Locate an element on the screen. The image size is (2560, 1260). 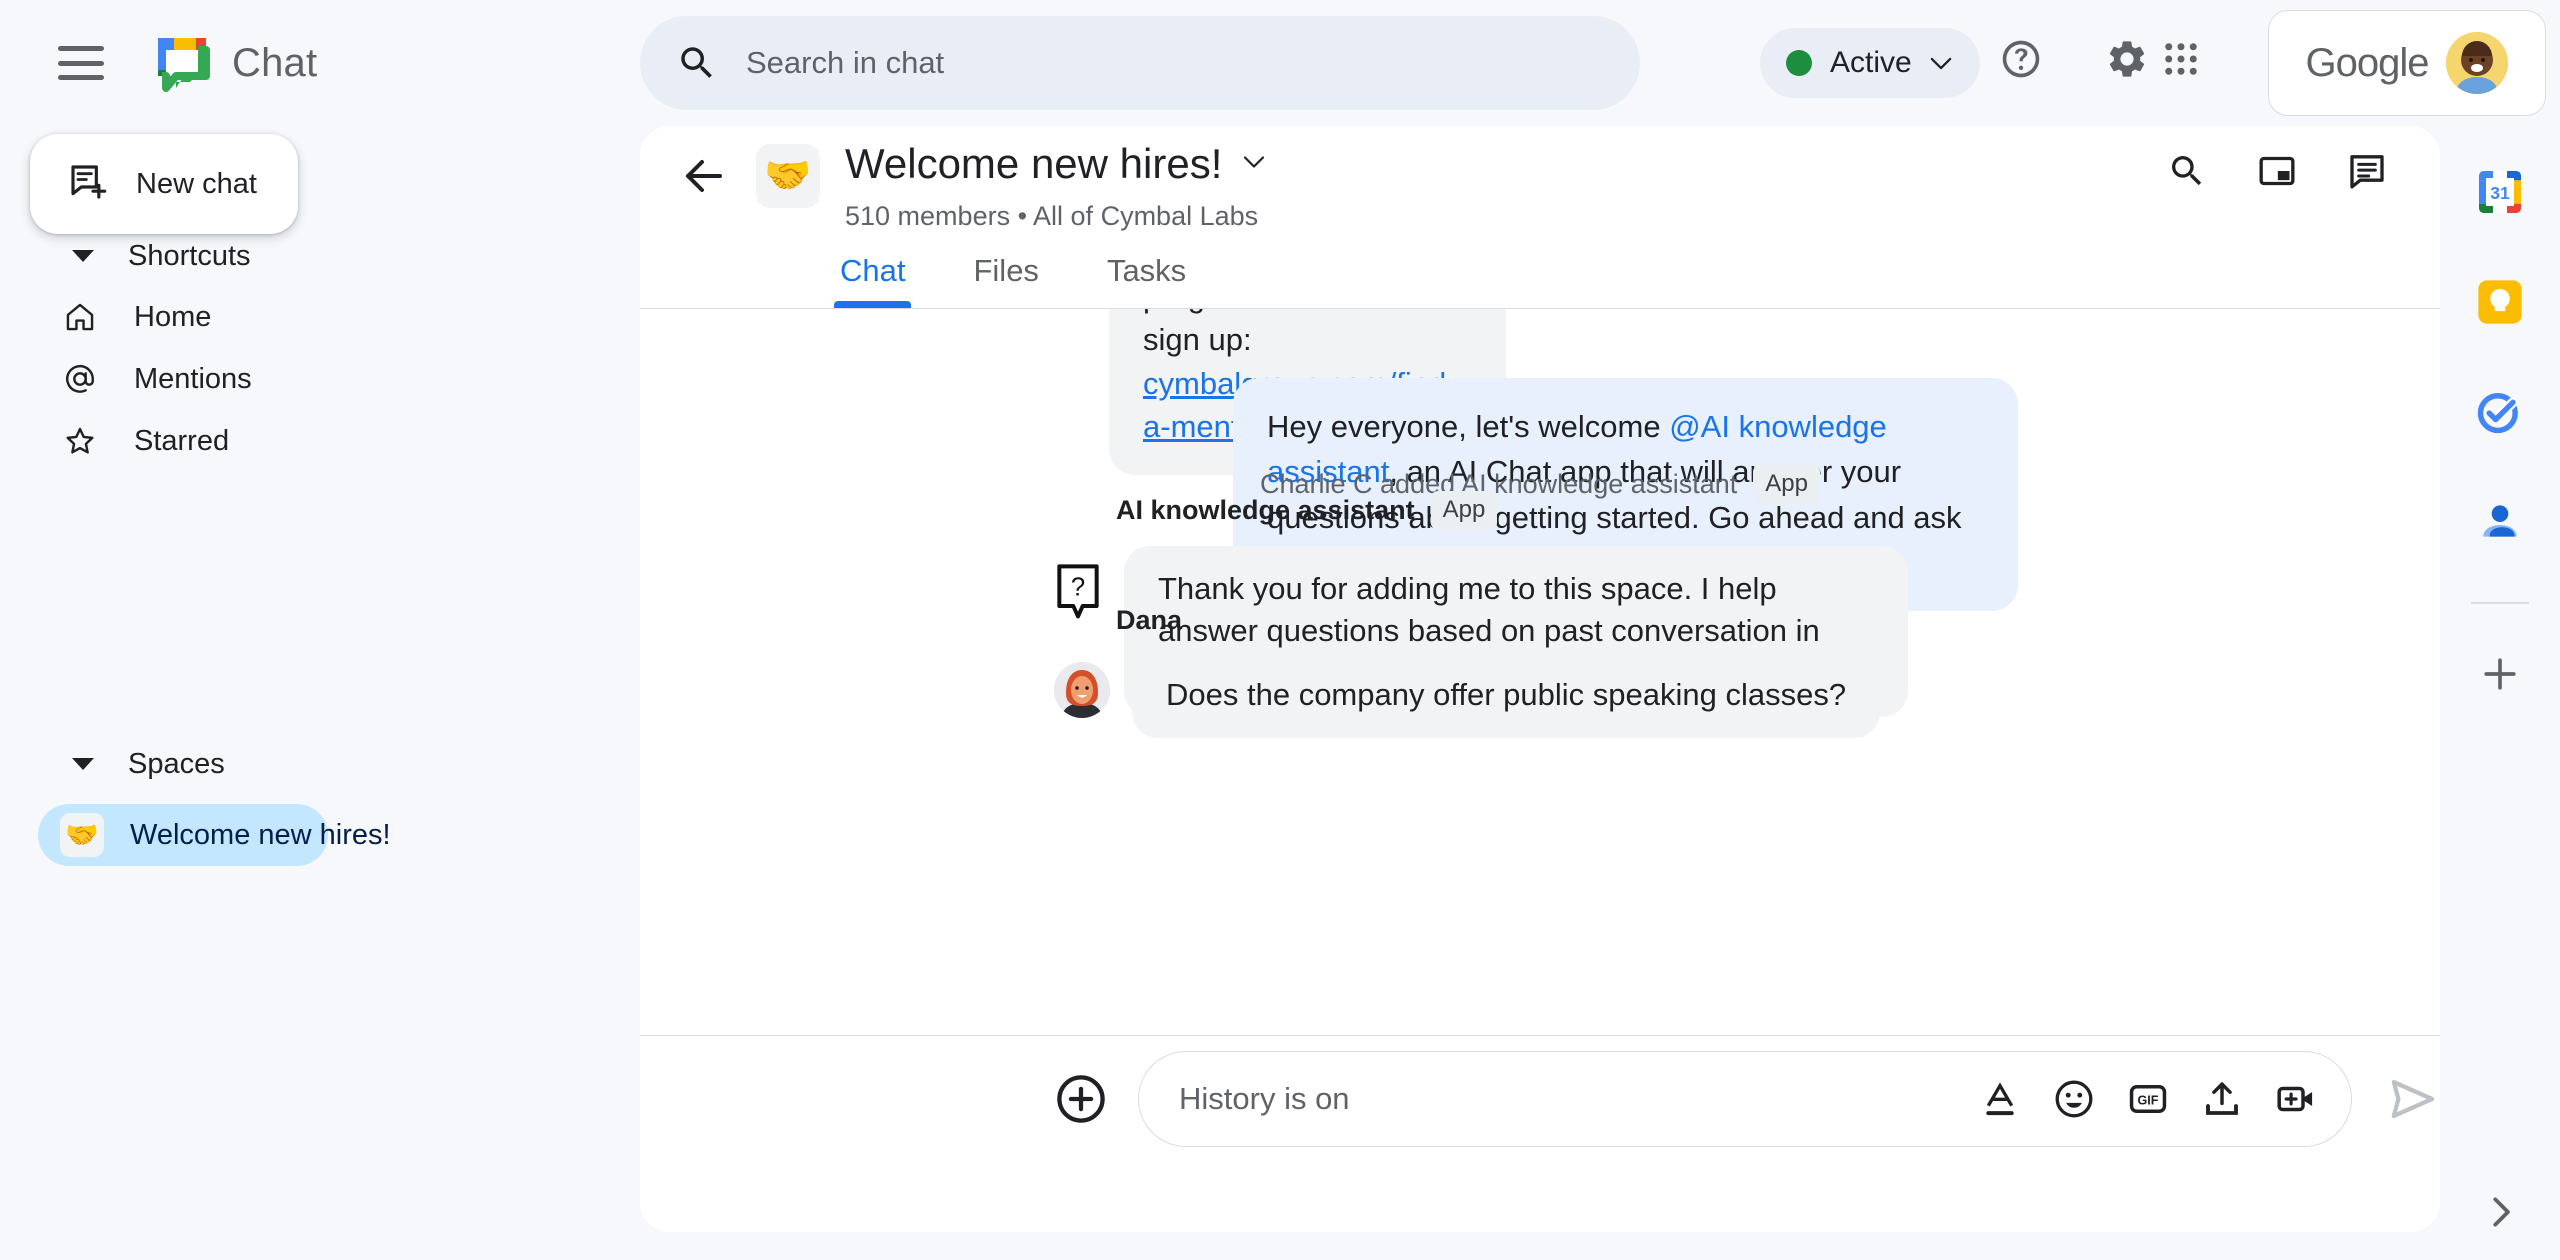
spaces-section-header: Spaces is located at coordinates (320, 764).